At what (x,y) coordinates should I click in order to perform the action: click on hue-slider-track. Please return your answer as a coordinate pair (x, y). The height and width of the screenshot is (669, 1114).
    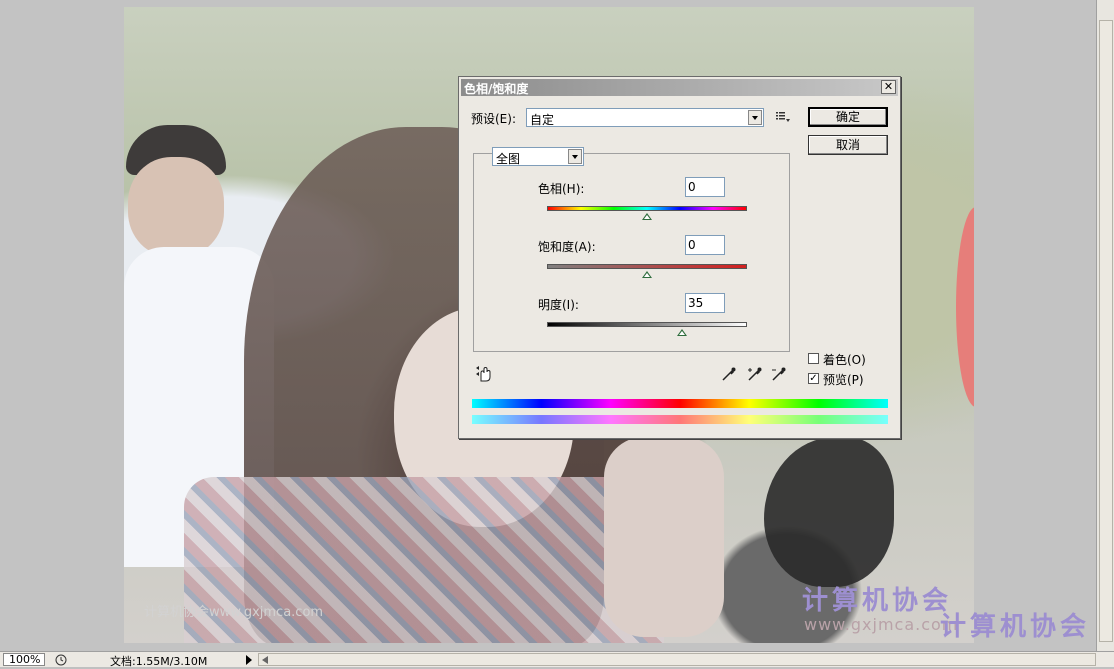
    Looking at the image, I should click on (647, 208).